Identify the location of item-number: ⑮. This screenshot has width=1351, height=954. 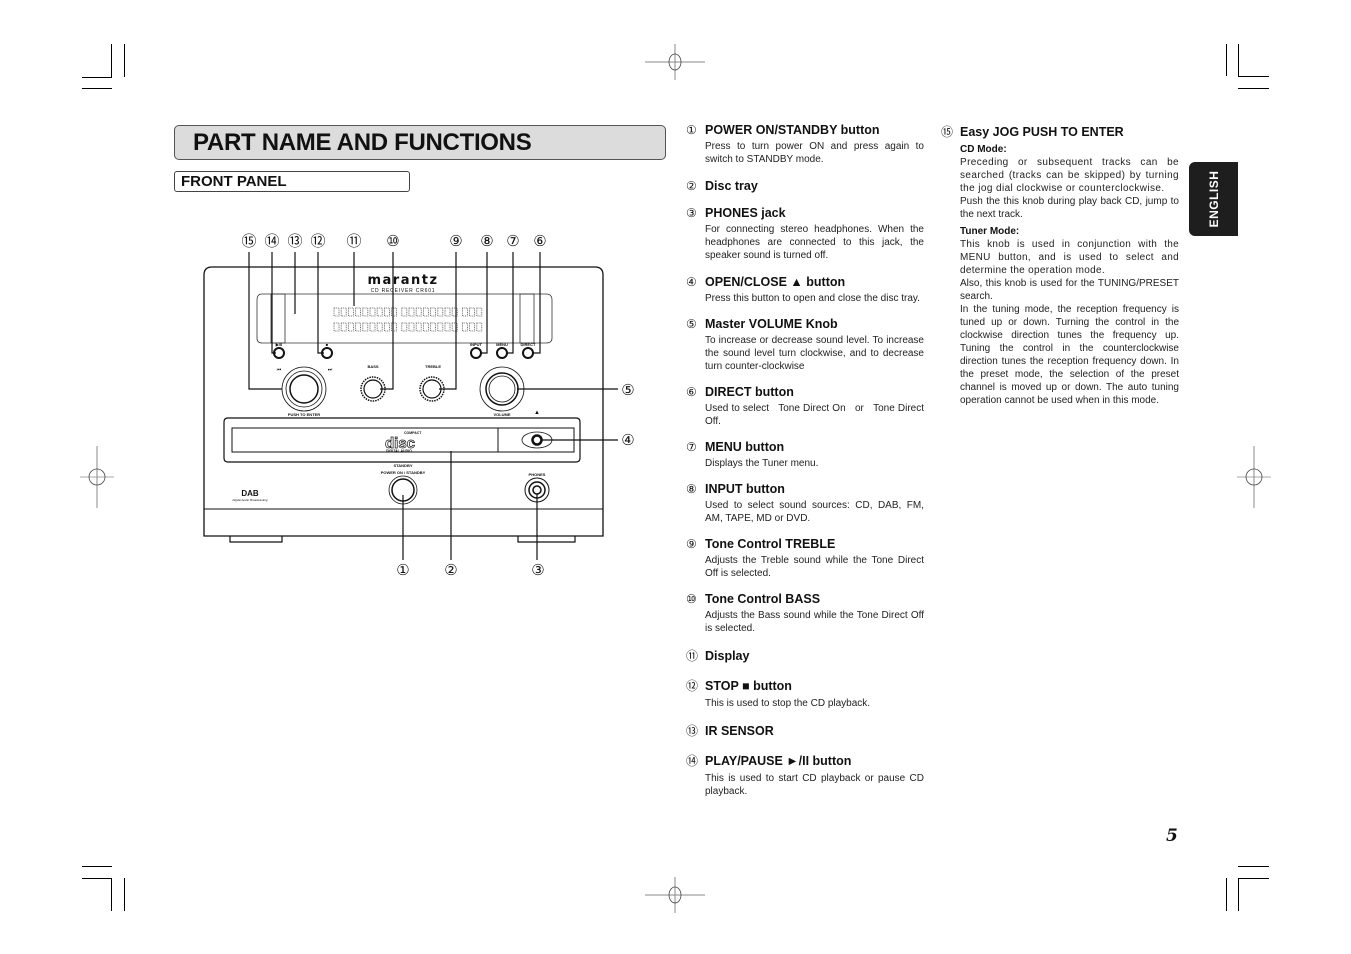
(947, 132).